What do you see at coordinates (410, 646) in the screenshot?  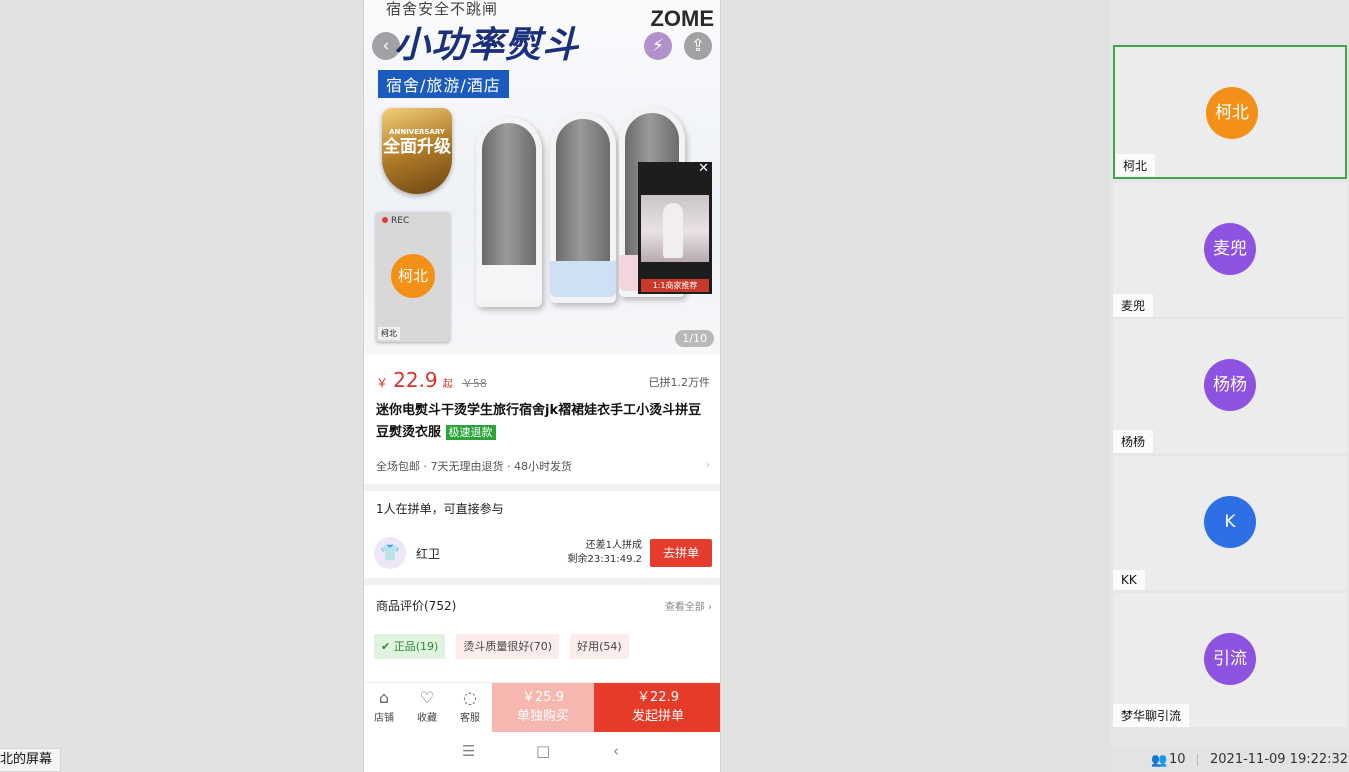 I see `review-tag: ✔ 正品(19)` at bounding box center [410, 646].